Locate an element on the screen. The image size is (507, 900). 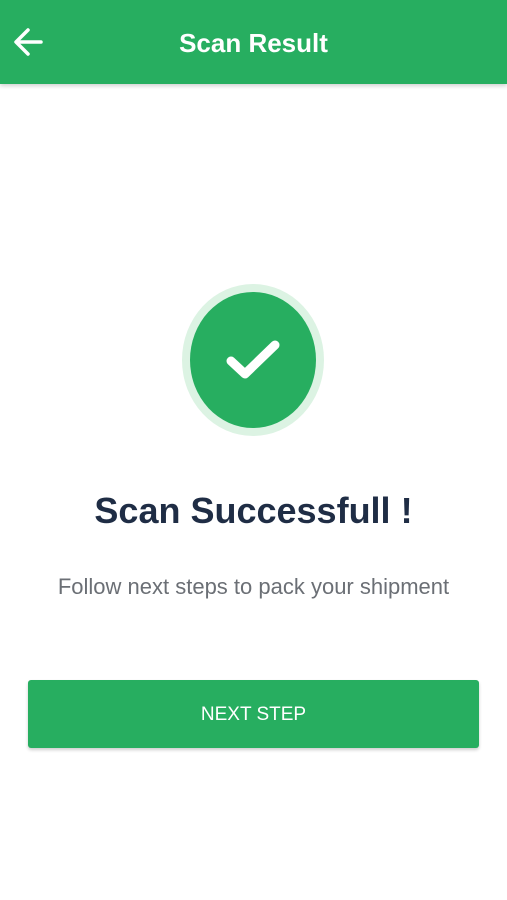
next-step-button: NEXT STEP is located at coordinates (253, 714).